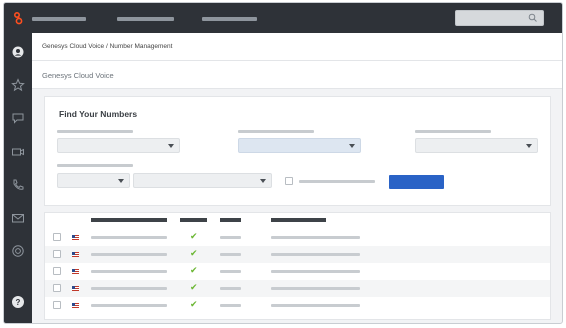 The width and height of the screenshot is (566, 328). I want to click on help-icon-label: ?, so click(18, 302).